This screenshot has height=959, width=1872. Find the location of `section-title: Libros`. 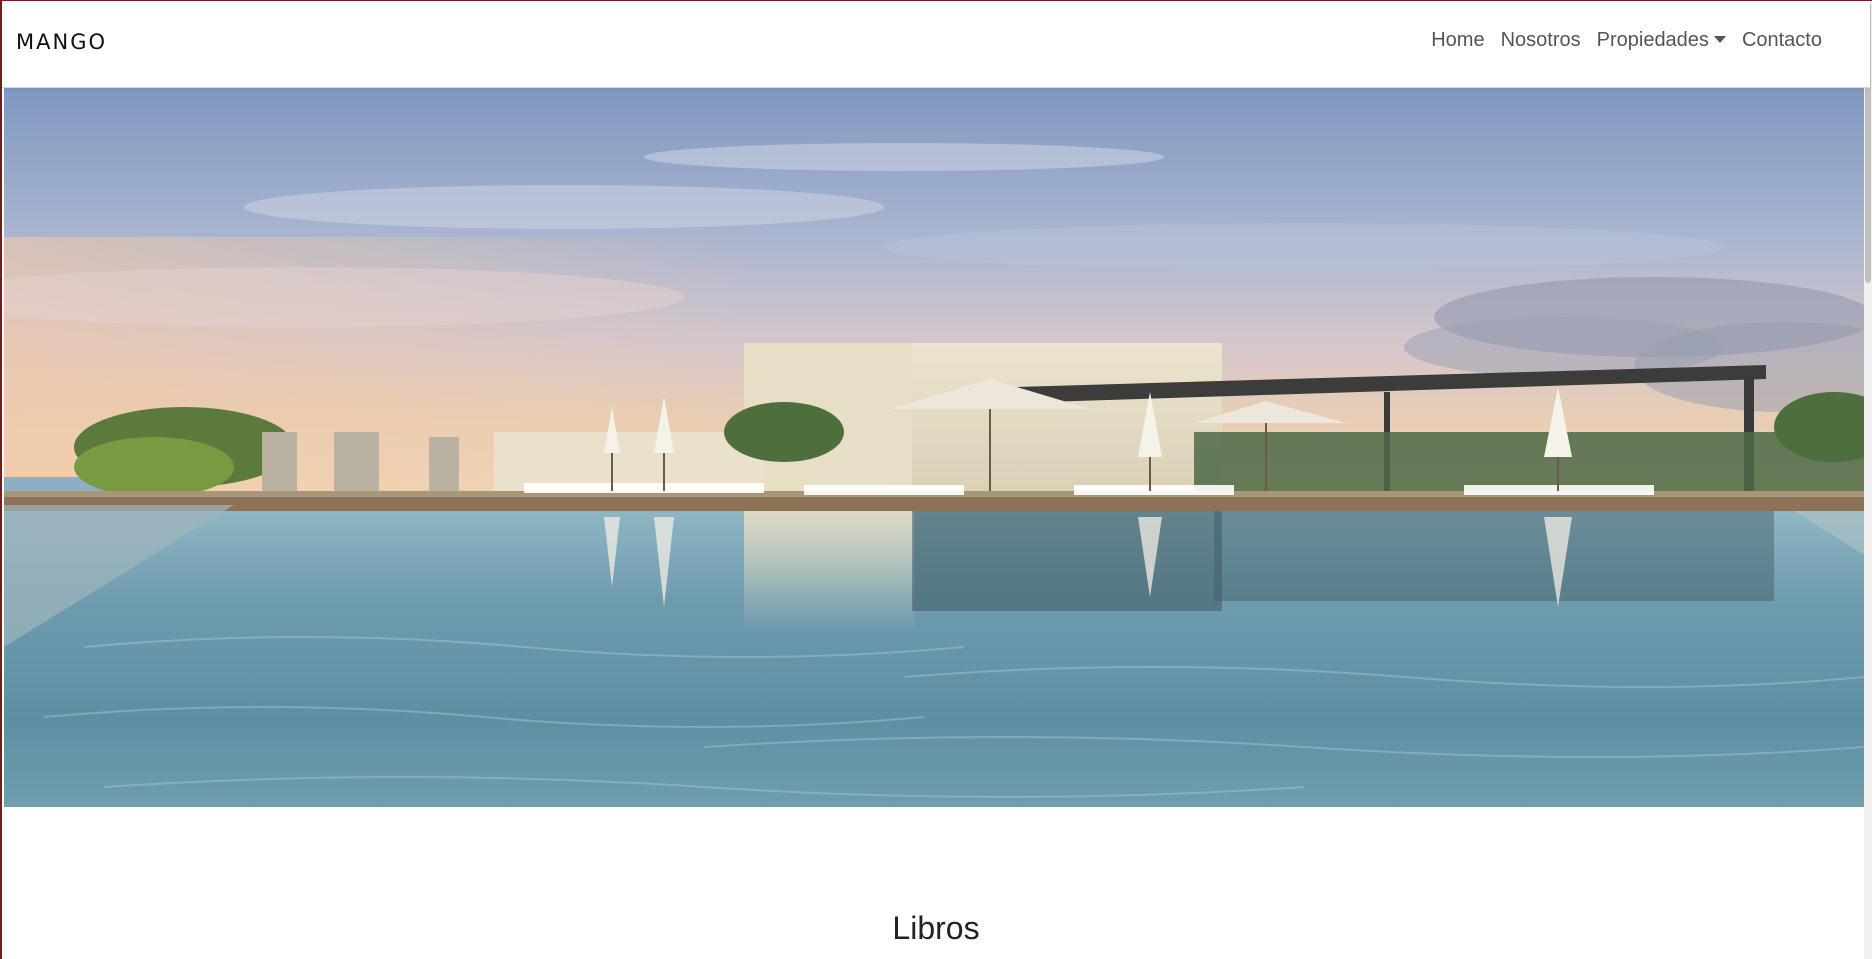

section-title: Libros is located at coordinates (936, 927).